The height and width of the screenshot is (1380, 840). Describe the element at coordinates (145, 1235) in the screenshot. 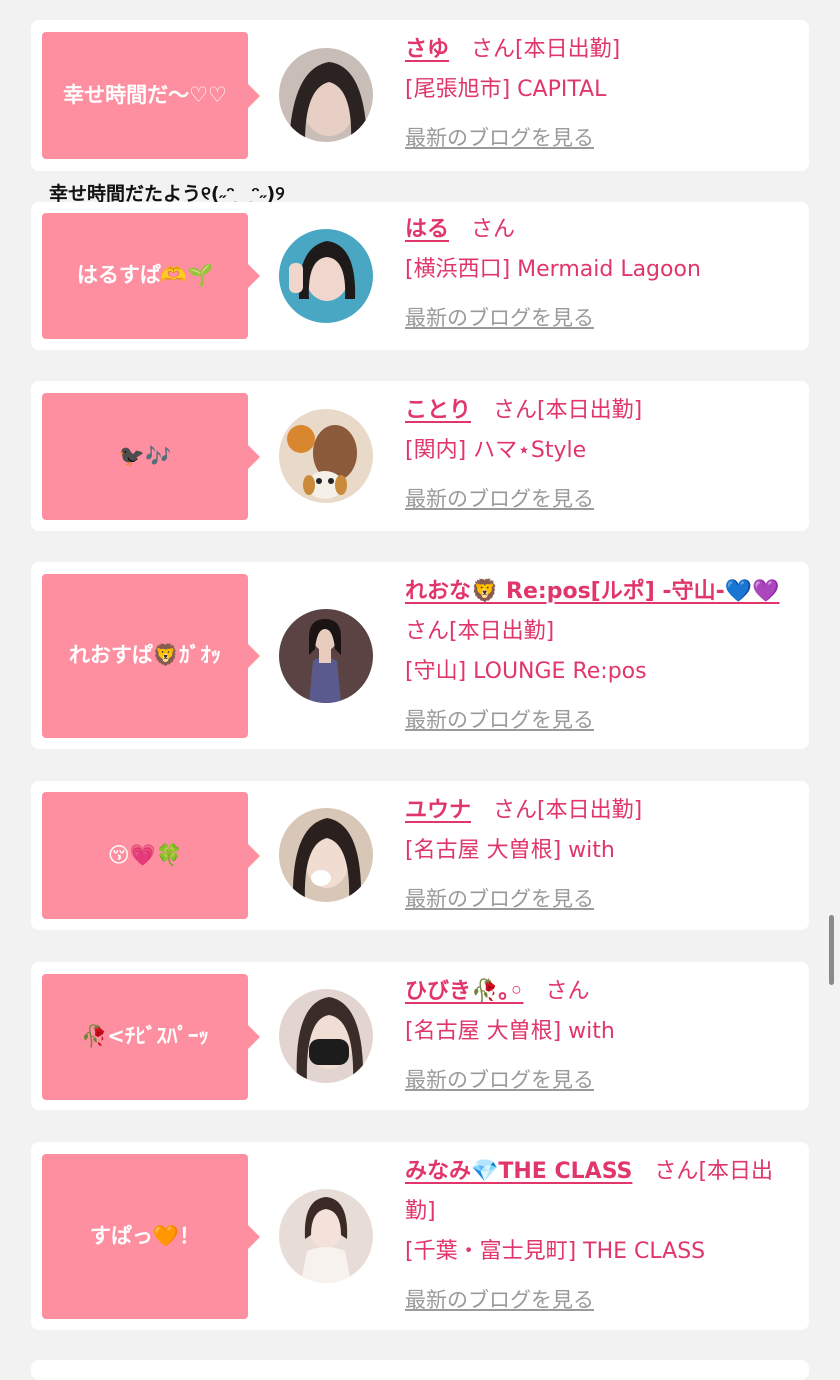

I see `comment-text: すぱっ🧡！` at that location.